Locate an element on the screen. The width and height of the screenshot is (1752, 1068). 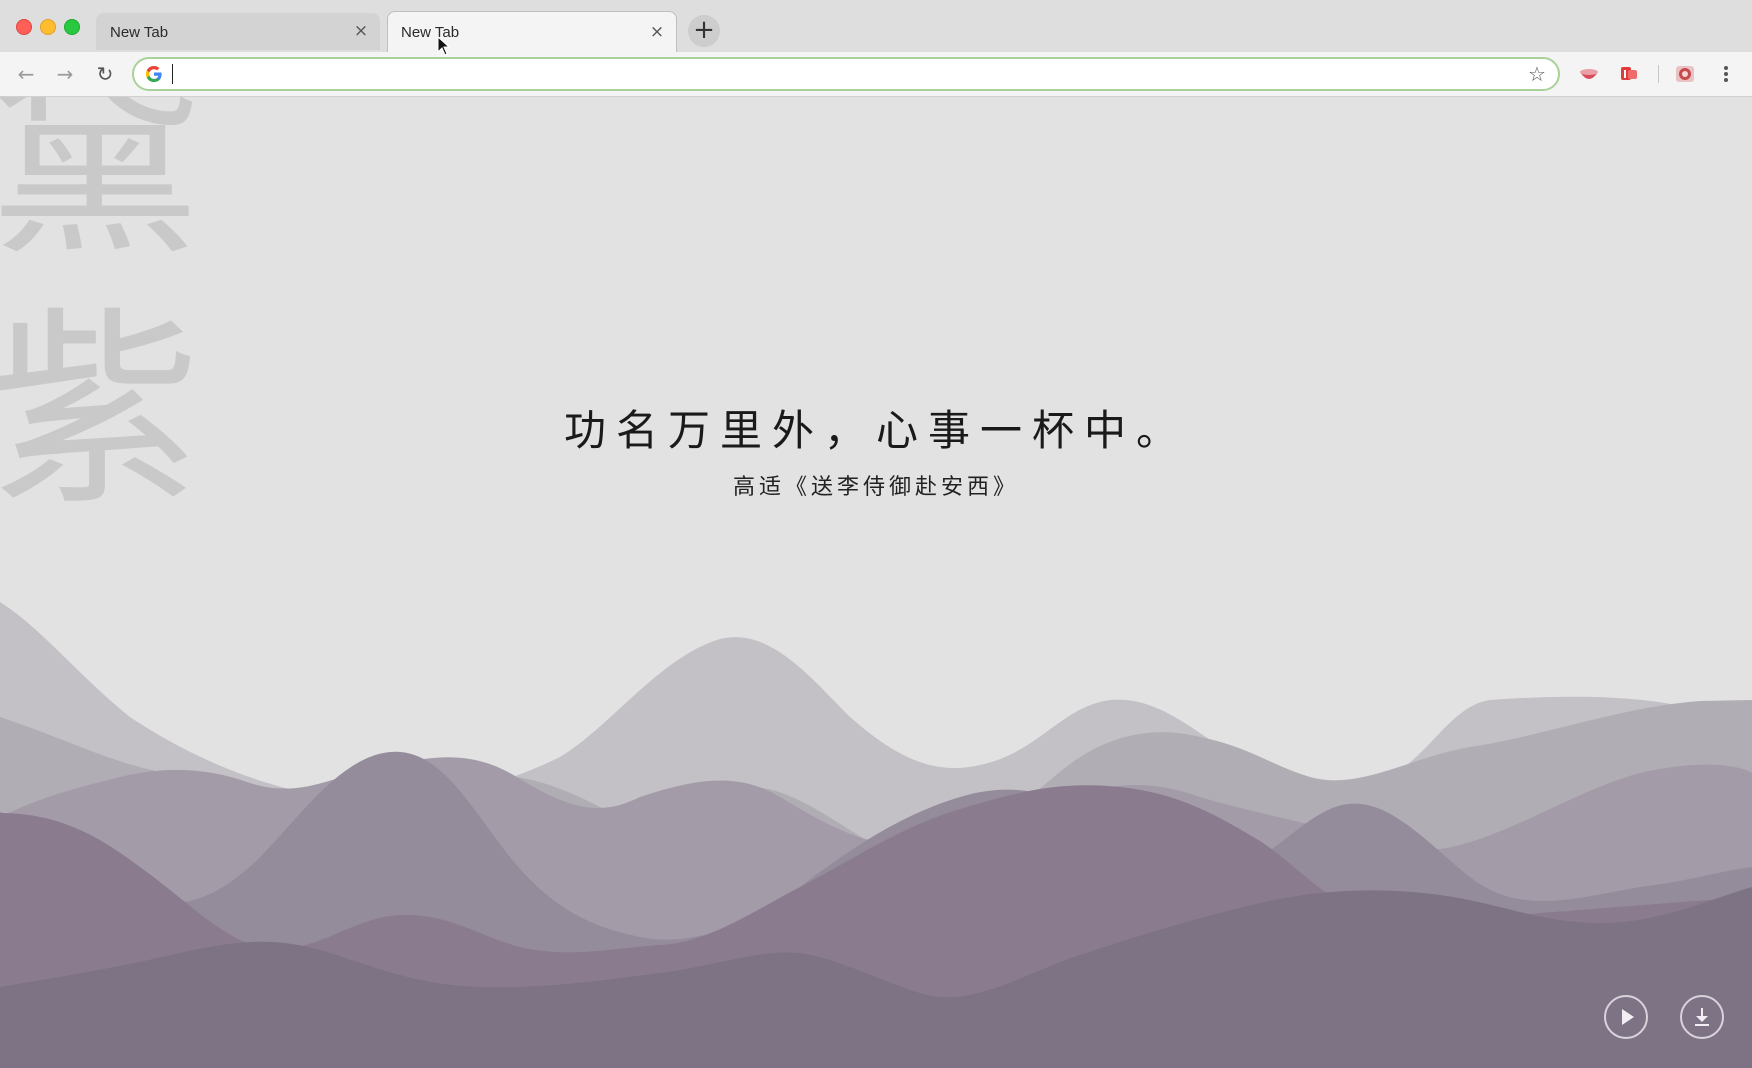
download-button is located at coordinates (1702, 1017).